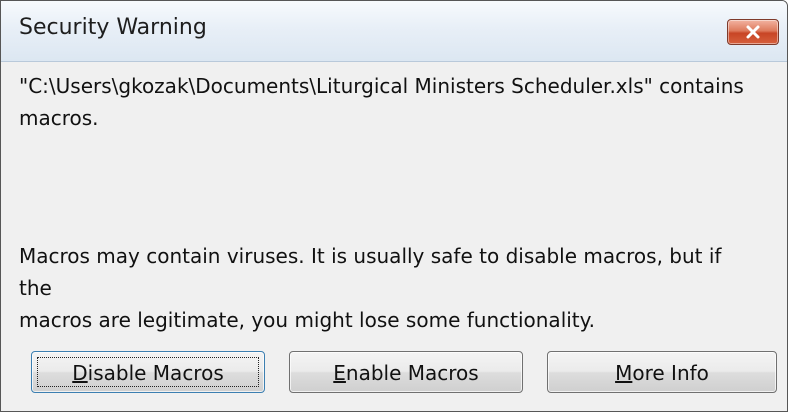  I want to click on more-info-mnemonic: M, so click(624, 373).